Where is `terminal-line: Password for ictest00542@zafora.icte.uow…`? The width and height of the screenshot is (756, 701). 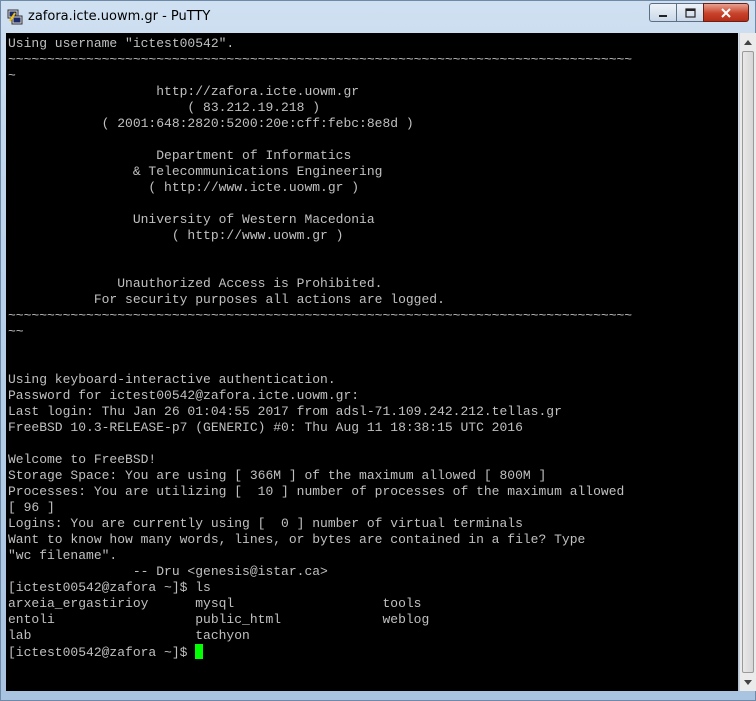 terminal-line: Password for ictest00542@zafora.icte.uow… is located at coordinates (184, 395).